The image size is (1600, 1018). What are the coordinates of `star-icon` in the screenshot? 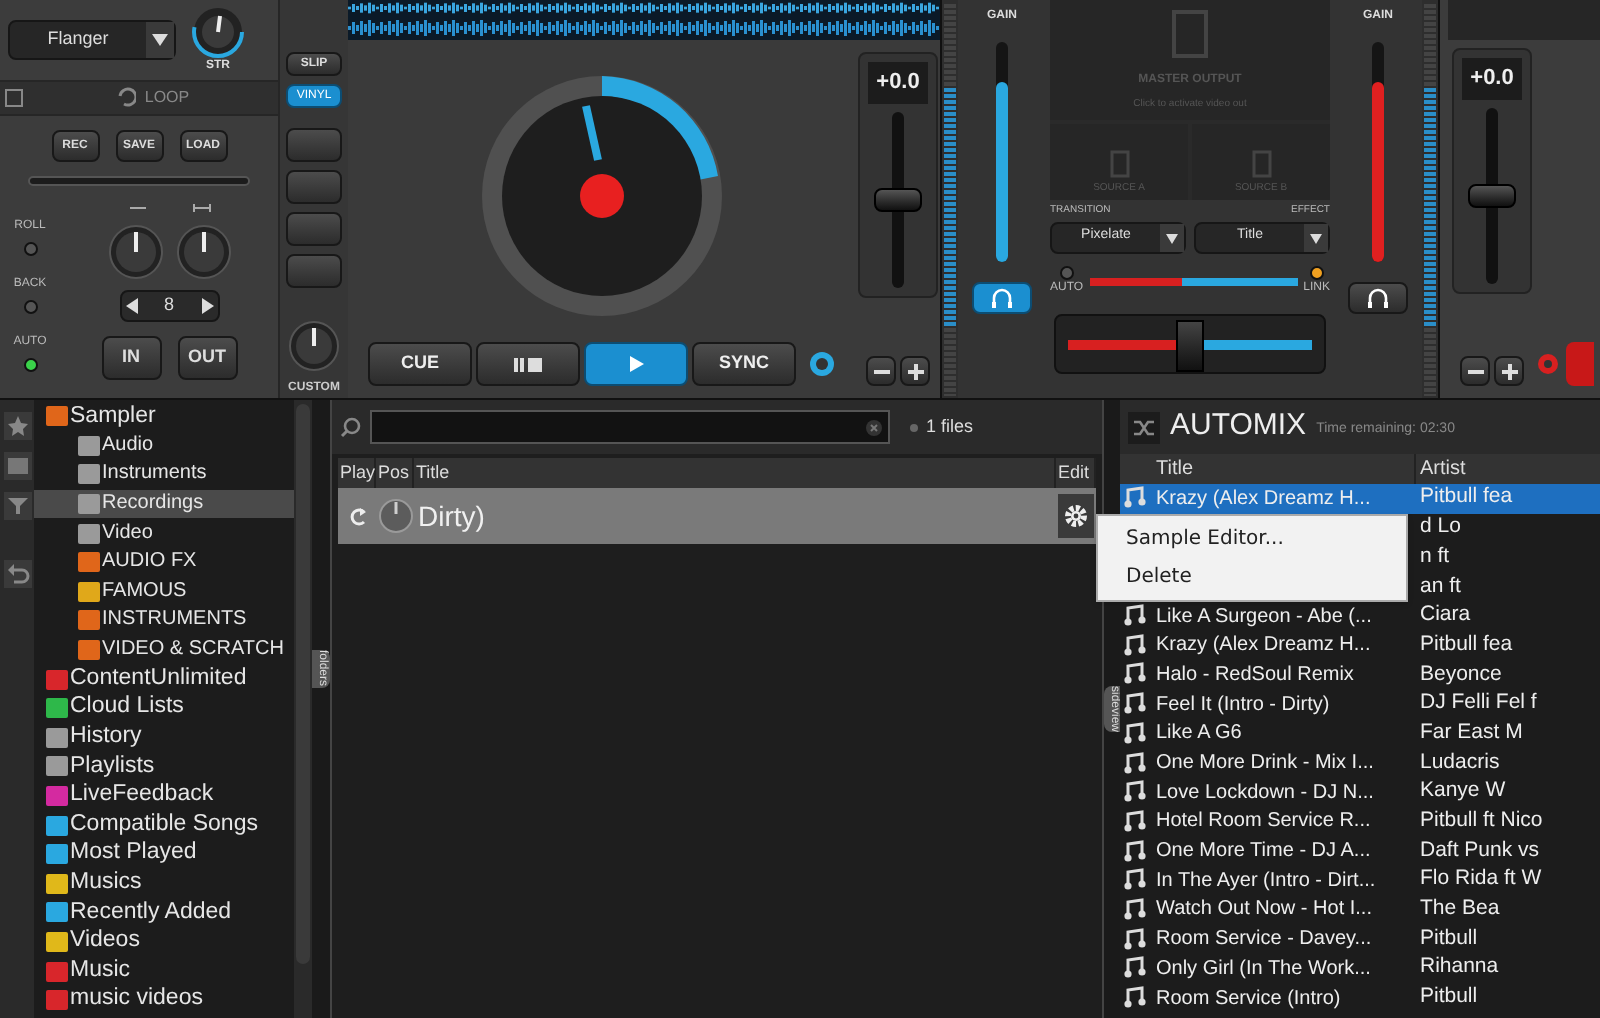 It's located at (17, 426).